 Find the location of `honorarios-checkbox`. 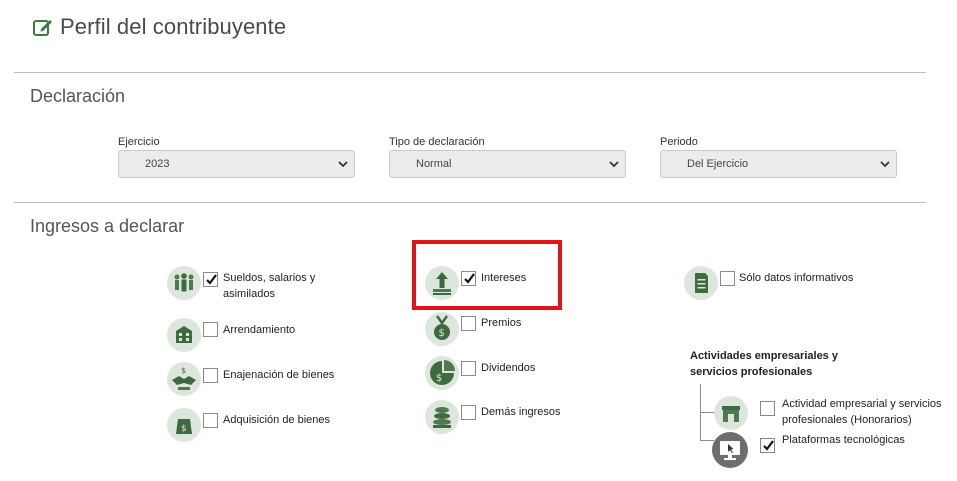

honorarios-checkbox is located at coordinates (767, 408).